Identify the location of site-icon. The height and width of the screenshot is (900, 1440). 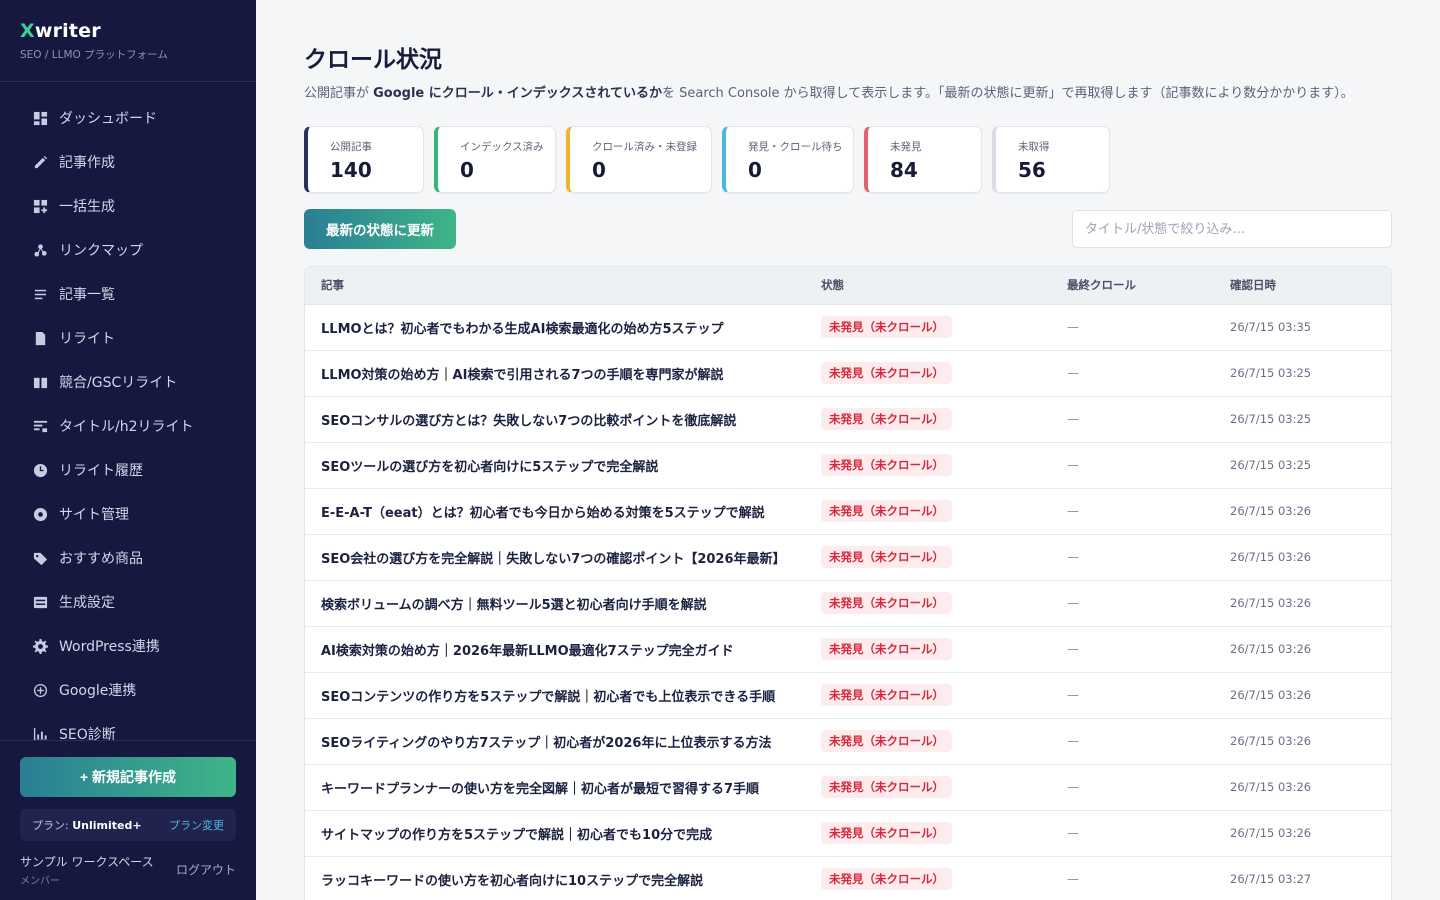
(40, 514).